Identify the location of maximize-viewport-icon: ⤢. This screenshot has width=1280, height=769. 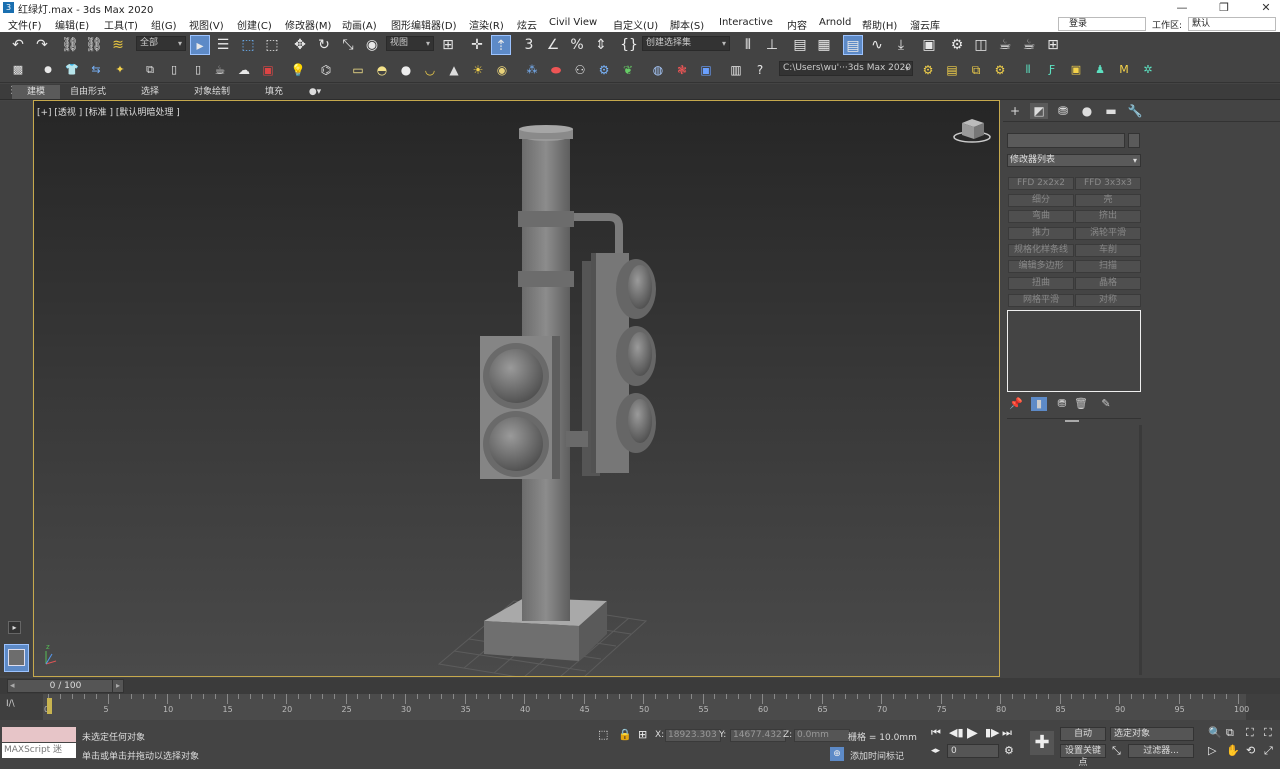
(1268, 751).